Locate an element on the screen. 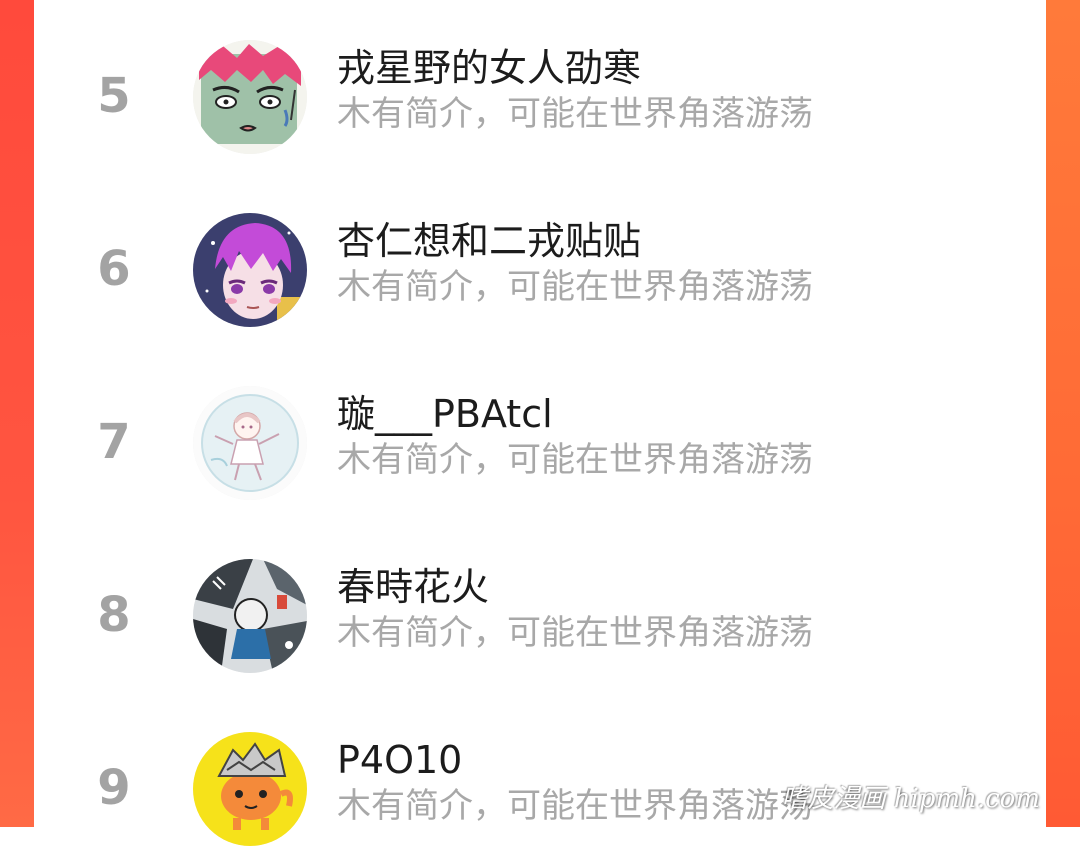  rank-number: 8 is located at coordinates (114, 615).